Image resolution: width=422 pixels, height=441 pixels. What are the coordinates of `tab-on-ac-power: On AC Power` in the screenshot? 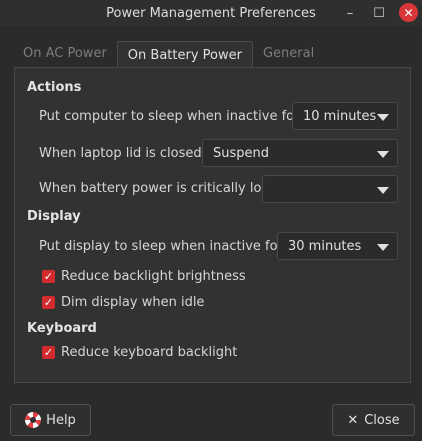 It's located at (65, 53).